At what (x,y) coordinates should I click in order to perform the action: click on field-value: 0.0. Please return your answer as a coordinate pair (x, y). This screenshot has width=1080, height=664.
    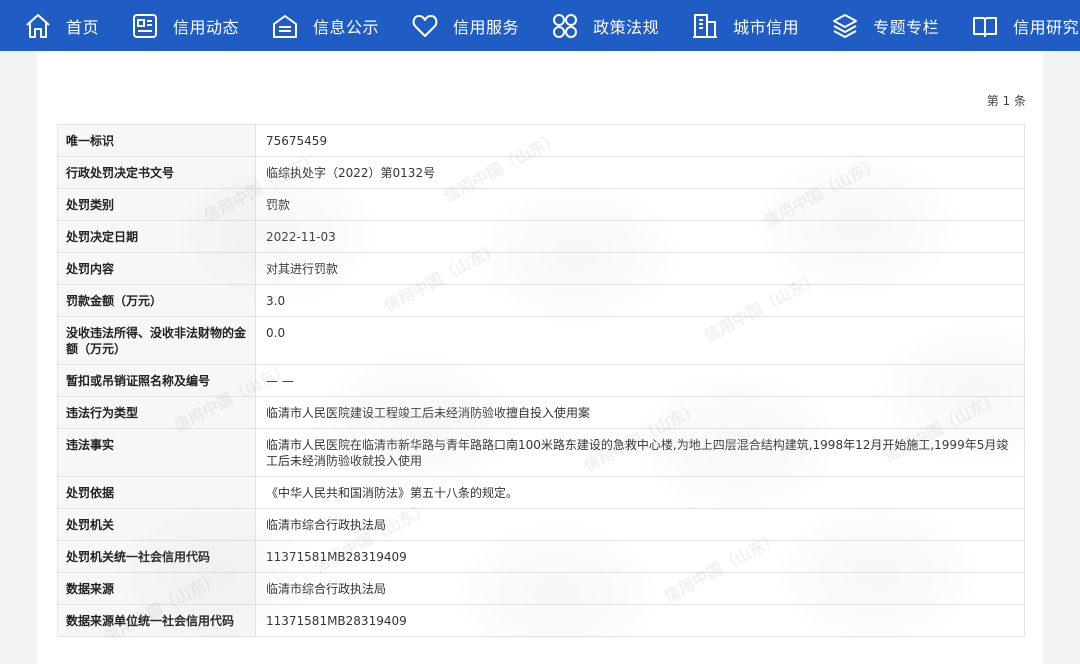
    Looking at the image, I should click on (640, 340).